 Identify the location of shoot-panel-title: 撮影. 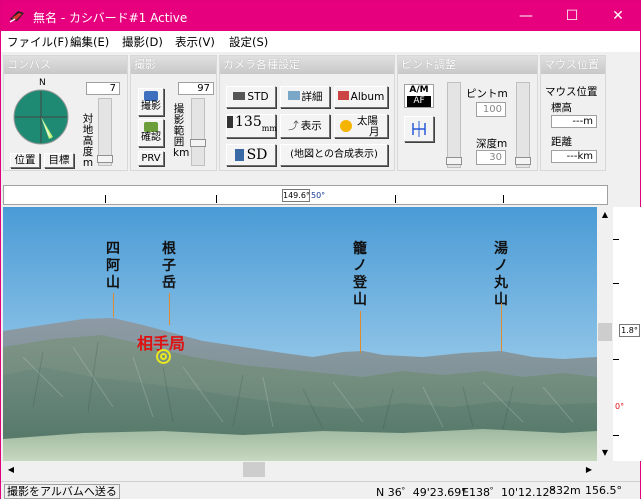
(173, 65).